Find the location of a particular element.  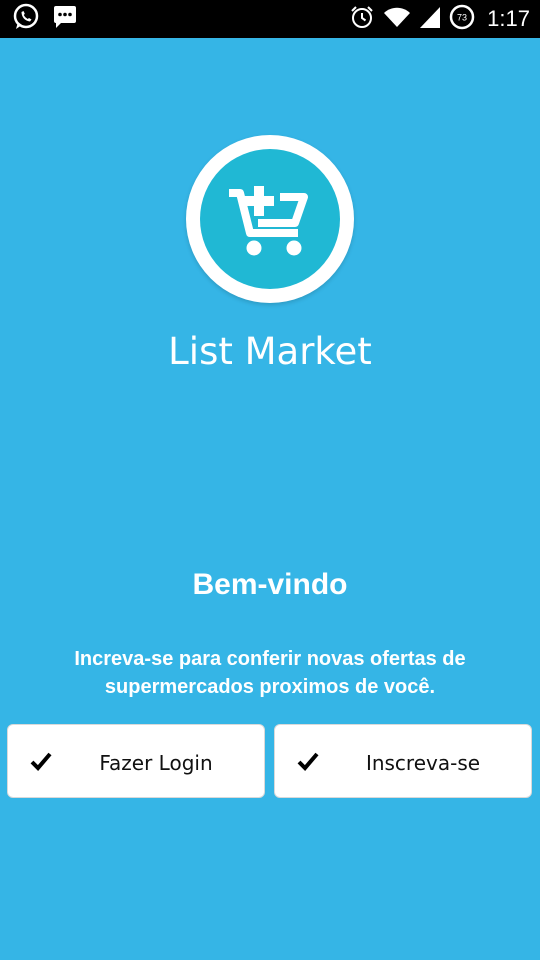

alarm-icon is located at coordinates (362, 19).